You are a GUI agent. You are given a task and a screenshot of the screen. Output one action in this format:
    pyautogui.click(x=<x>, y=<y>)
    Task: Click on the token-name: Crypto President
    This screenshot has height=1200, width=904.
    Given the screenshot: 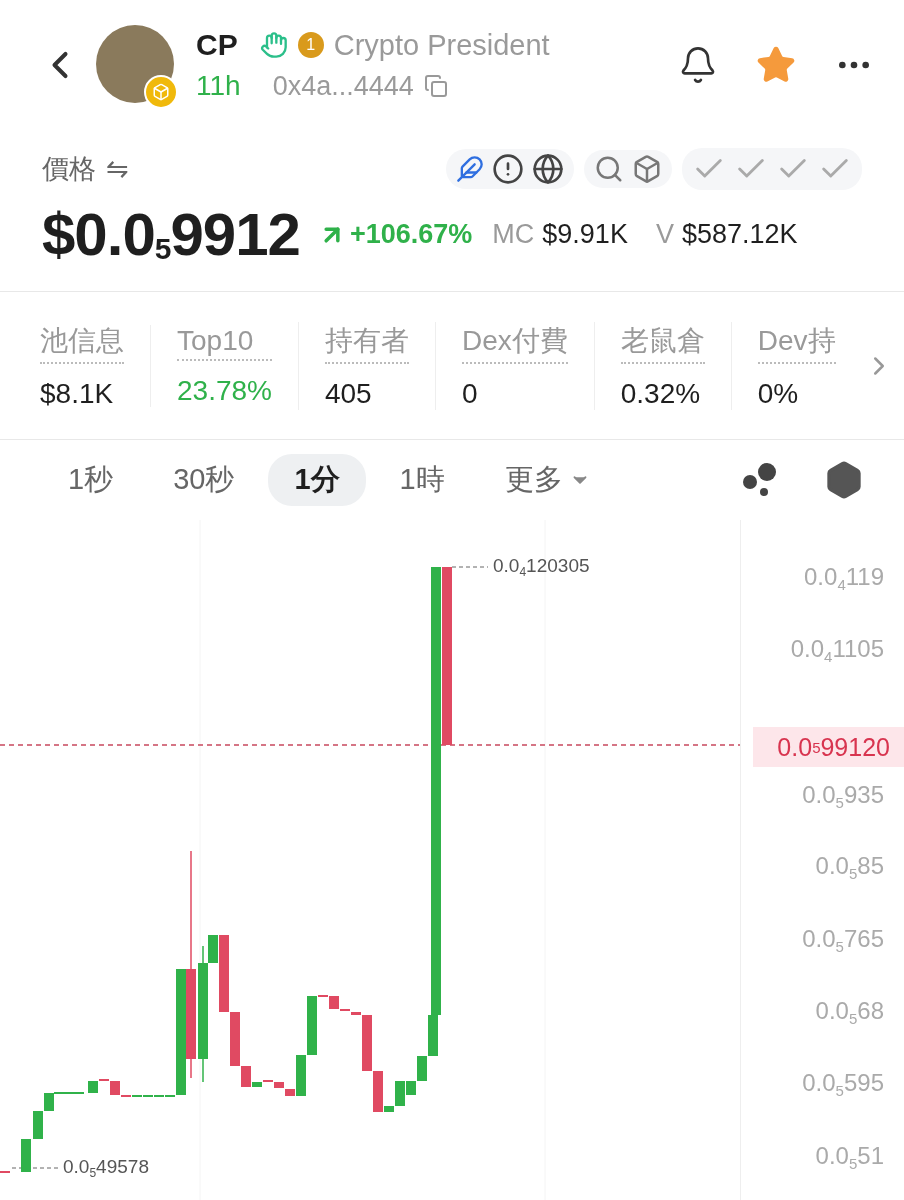 What is the action you would take?
    pyautogui.click(x=441, y=45)
    